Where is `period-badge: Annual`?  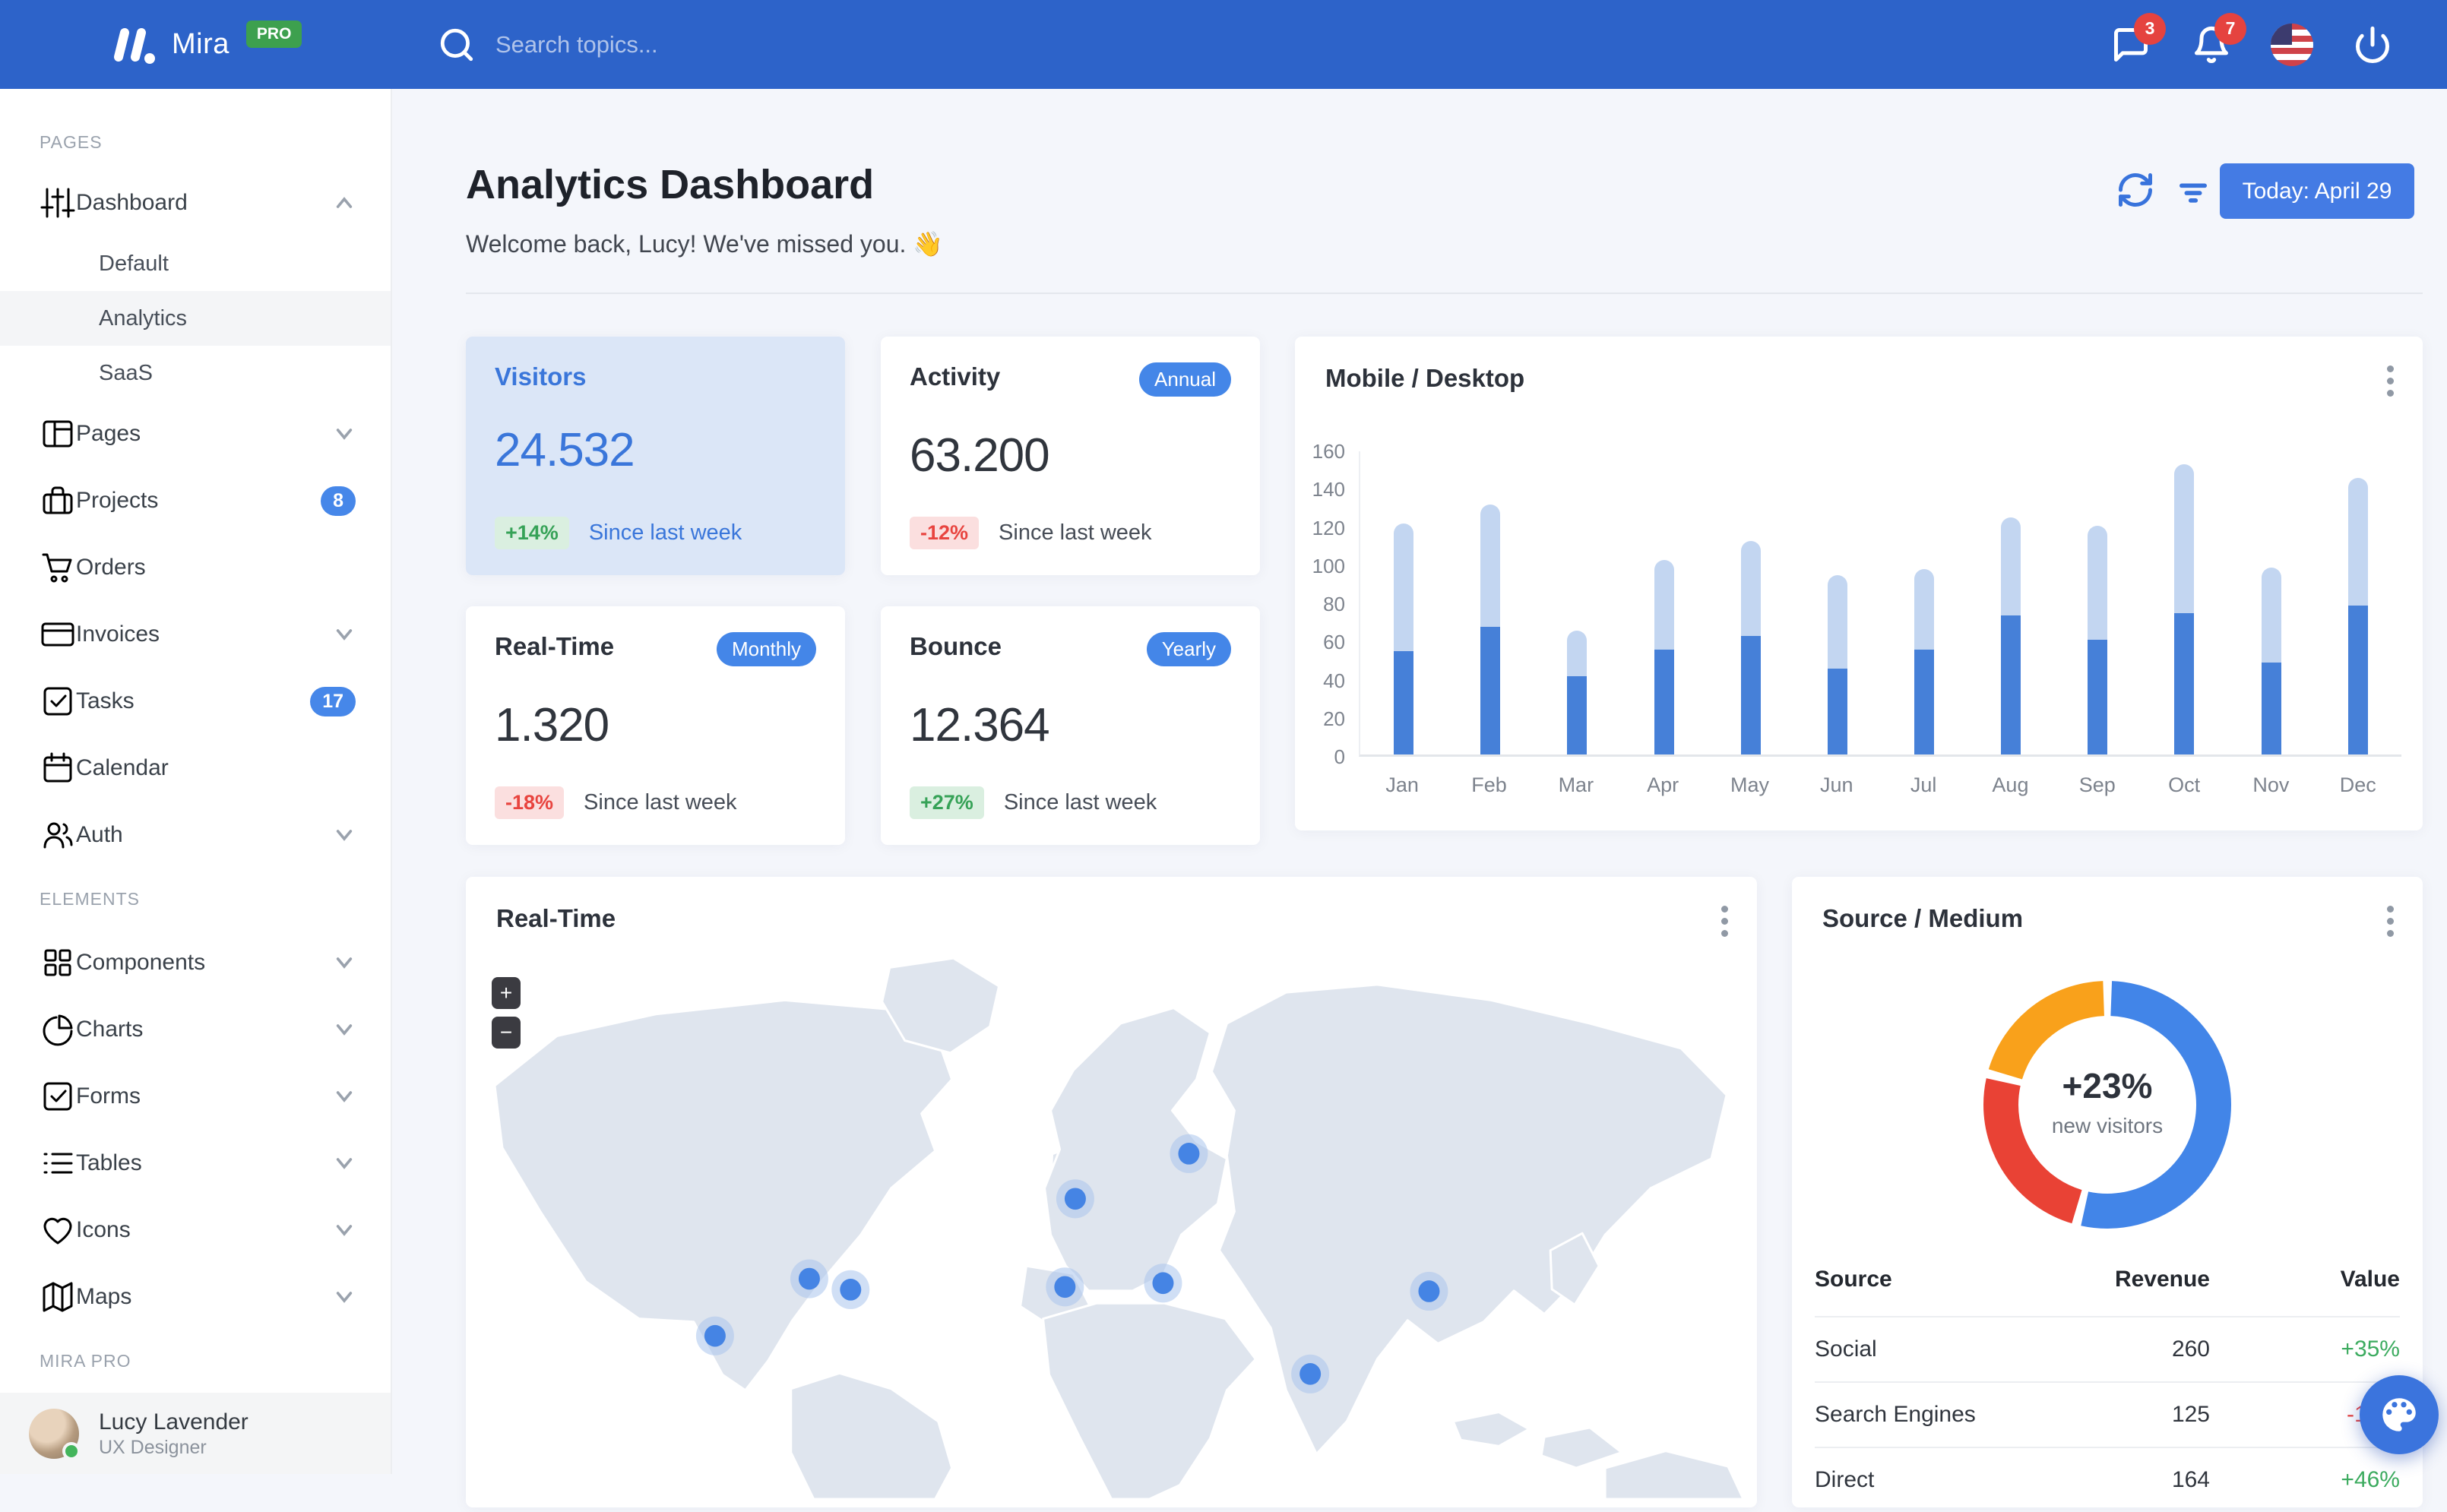
period-badge: Annual is located at coordinates (1185, 379).